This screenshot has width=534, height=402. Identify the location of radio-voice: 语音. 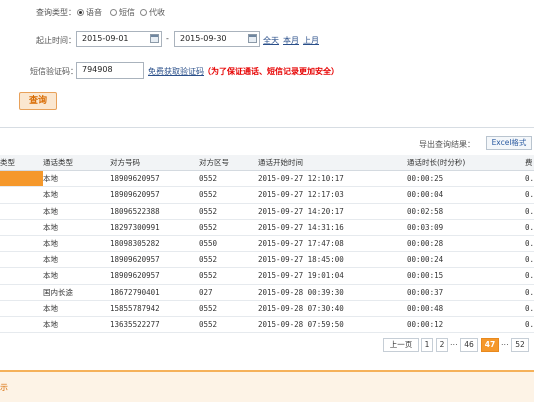
(89, 12).